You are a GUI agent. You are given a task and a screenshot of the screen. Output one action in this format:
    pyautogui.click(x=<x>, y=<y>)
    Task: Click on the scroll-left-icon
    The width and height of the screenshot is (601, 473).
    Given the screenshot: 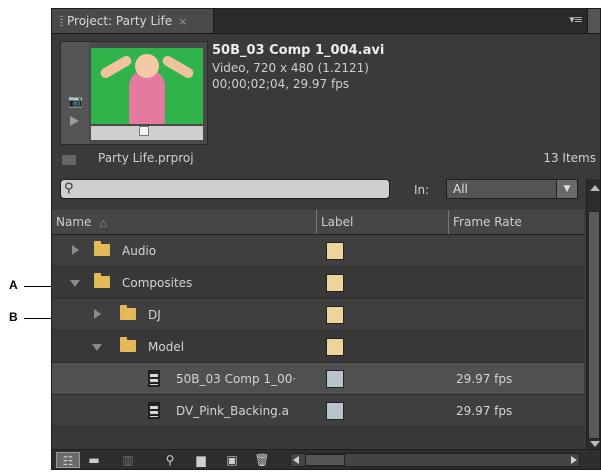 What is the action you would take?
    pyautogui.click(x=296, y=460)
    